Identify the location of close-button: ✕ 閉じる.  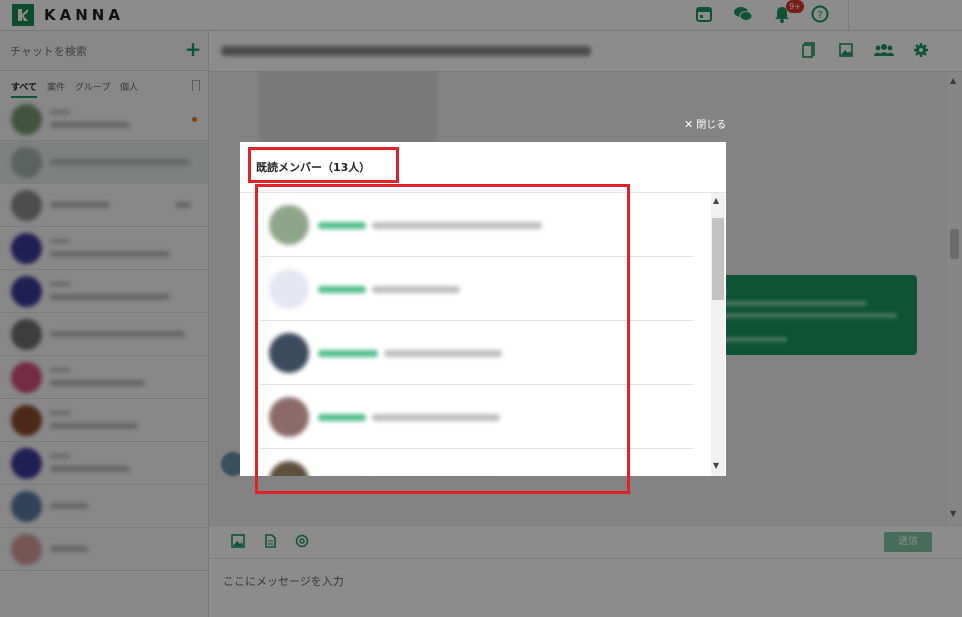
(705, 125).